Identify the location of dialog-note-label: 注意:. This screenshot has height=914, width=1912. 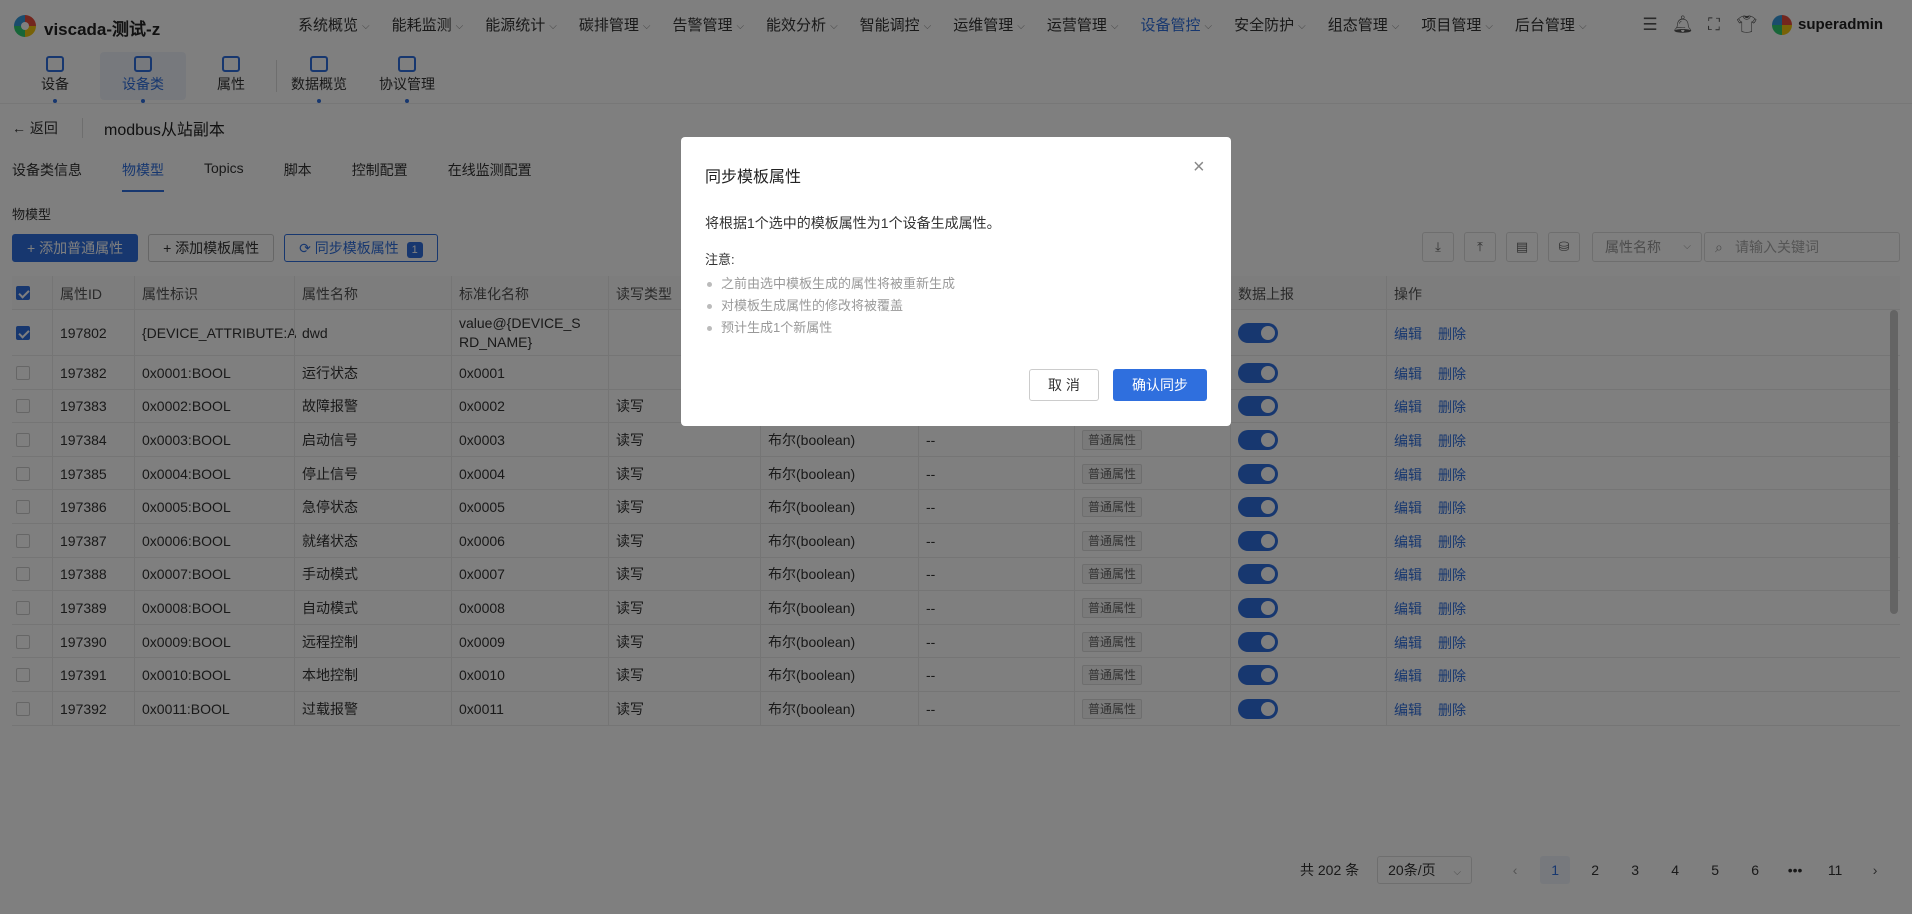
(720, 259).